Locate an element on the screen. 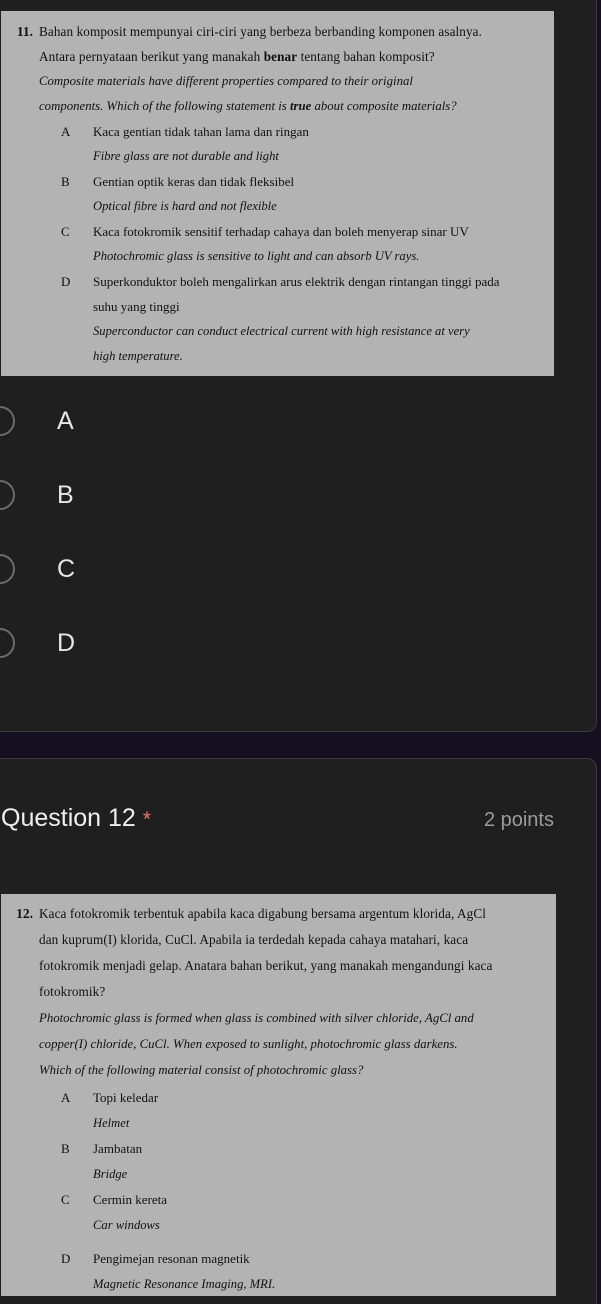 This screenshot has width=601, height=1304. scan-option-text: Cermin kereta Car windows is located at coordinates (319, 1212).